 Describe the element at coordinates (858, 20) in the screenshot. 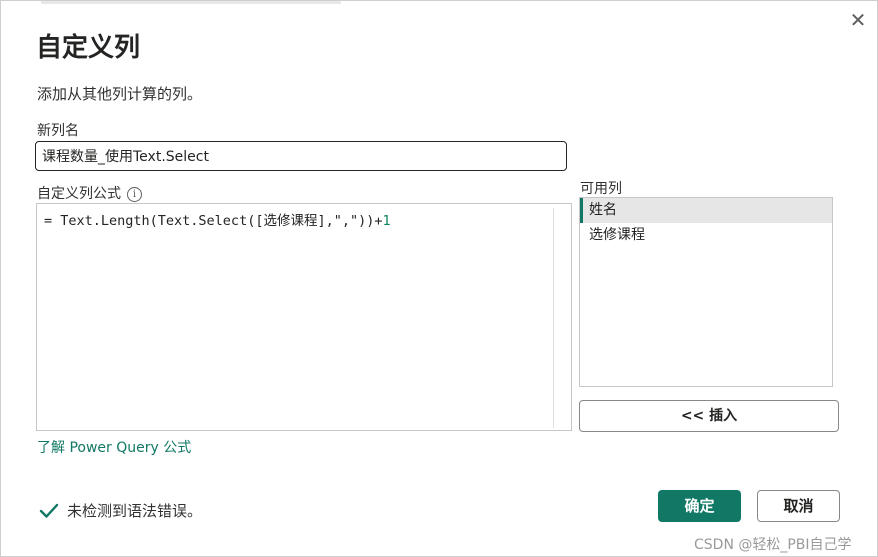

I see `close-icon: ✕` at that location.